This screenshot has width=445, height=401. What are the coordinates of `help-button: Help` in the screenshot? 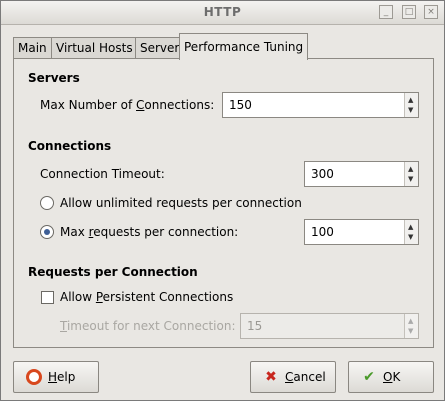 It's located at (56, 377).